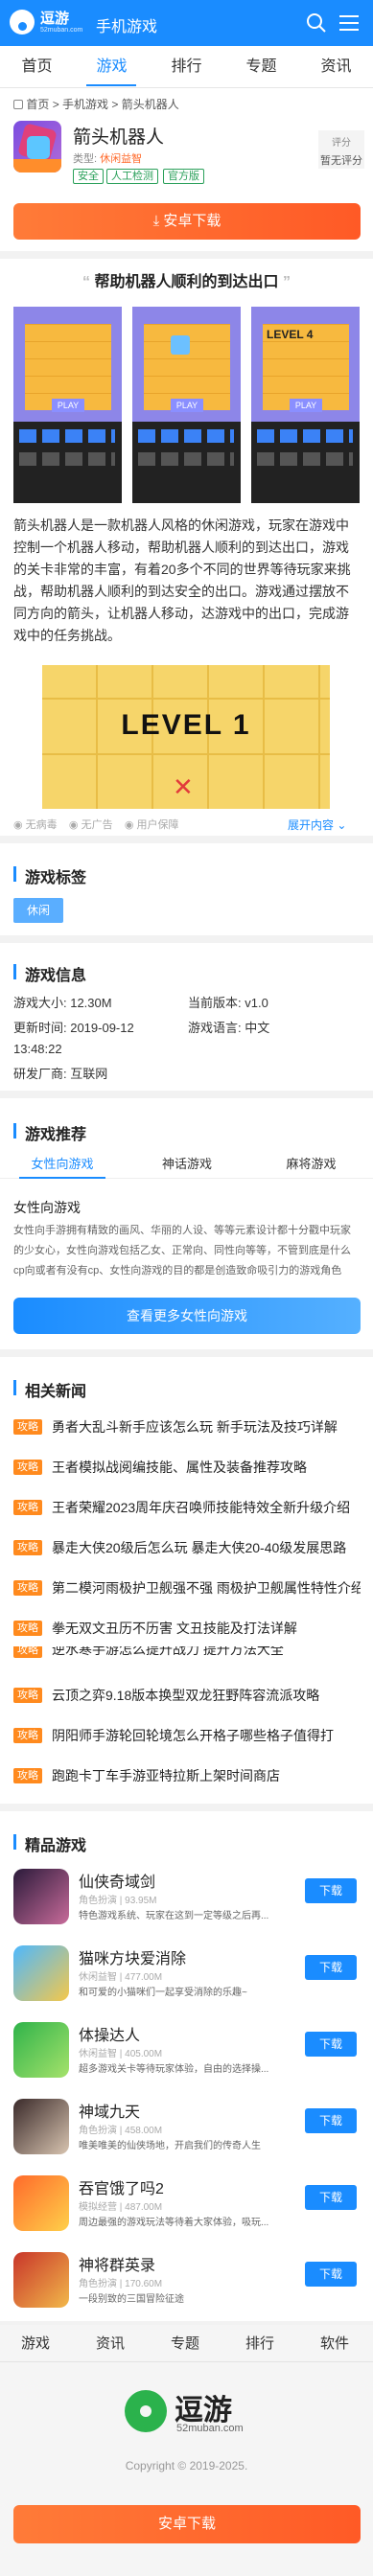  I want to click on app-name: 体操达人, so click(110, 2034).